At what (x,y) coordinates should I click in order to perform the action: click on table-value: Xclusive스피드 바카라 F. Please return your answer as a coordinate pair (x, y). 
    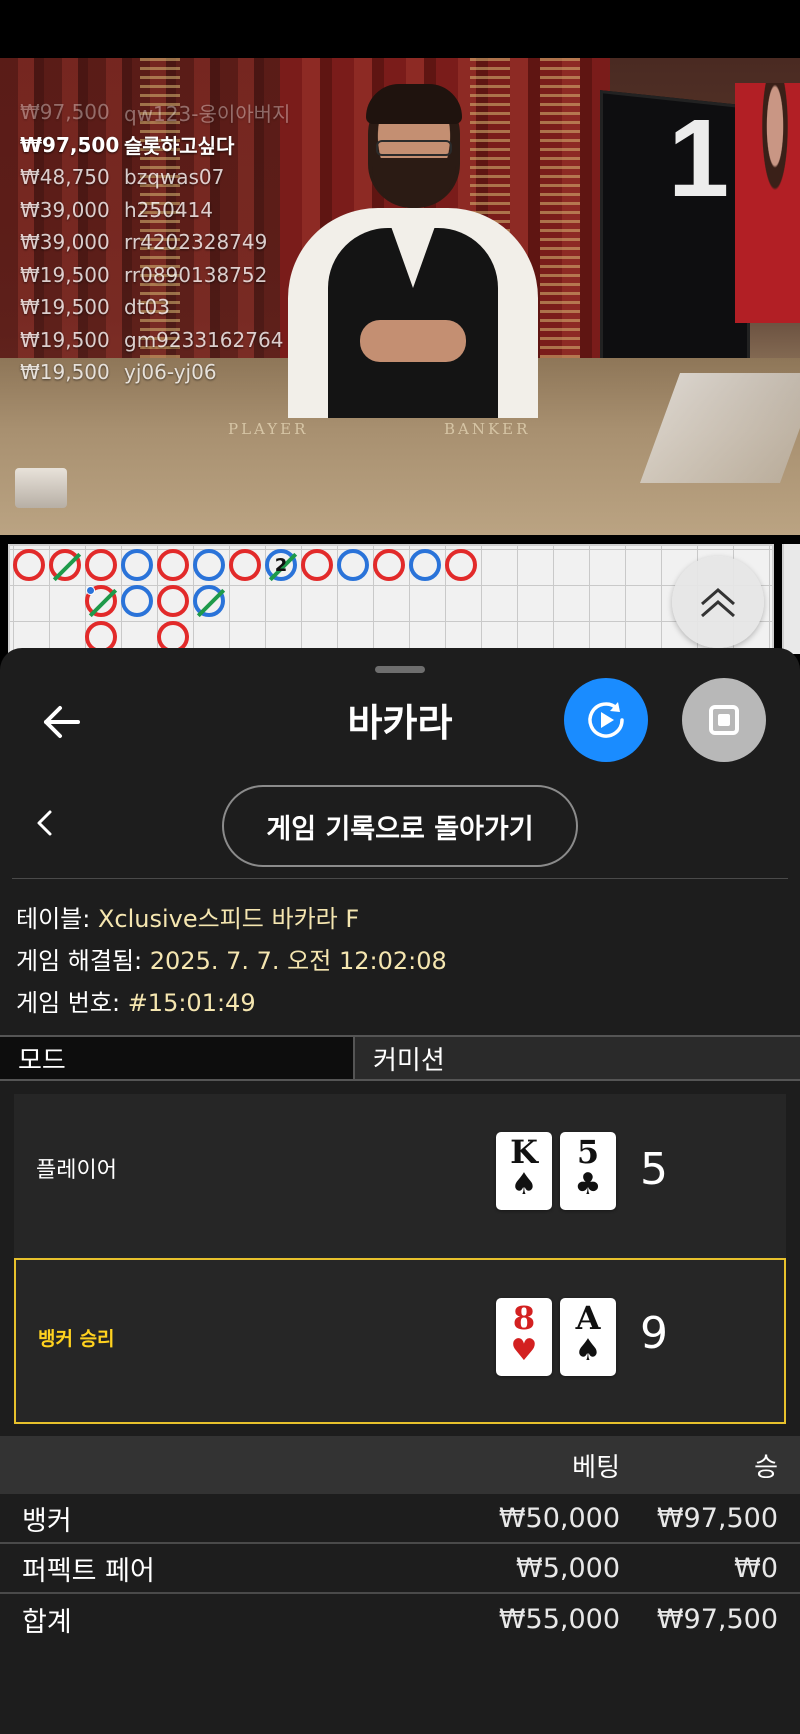
    Looking at the image, I should click on (228, 919).